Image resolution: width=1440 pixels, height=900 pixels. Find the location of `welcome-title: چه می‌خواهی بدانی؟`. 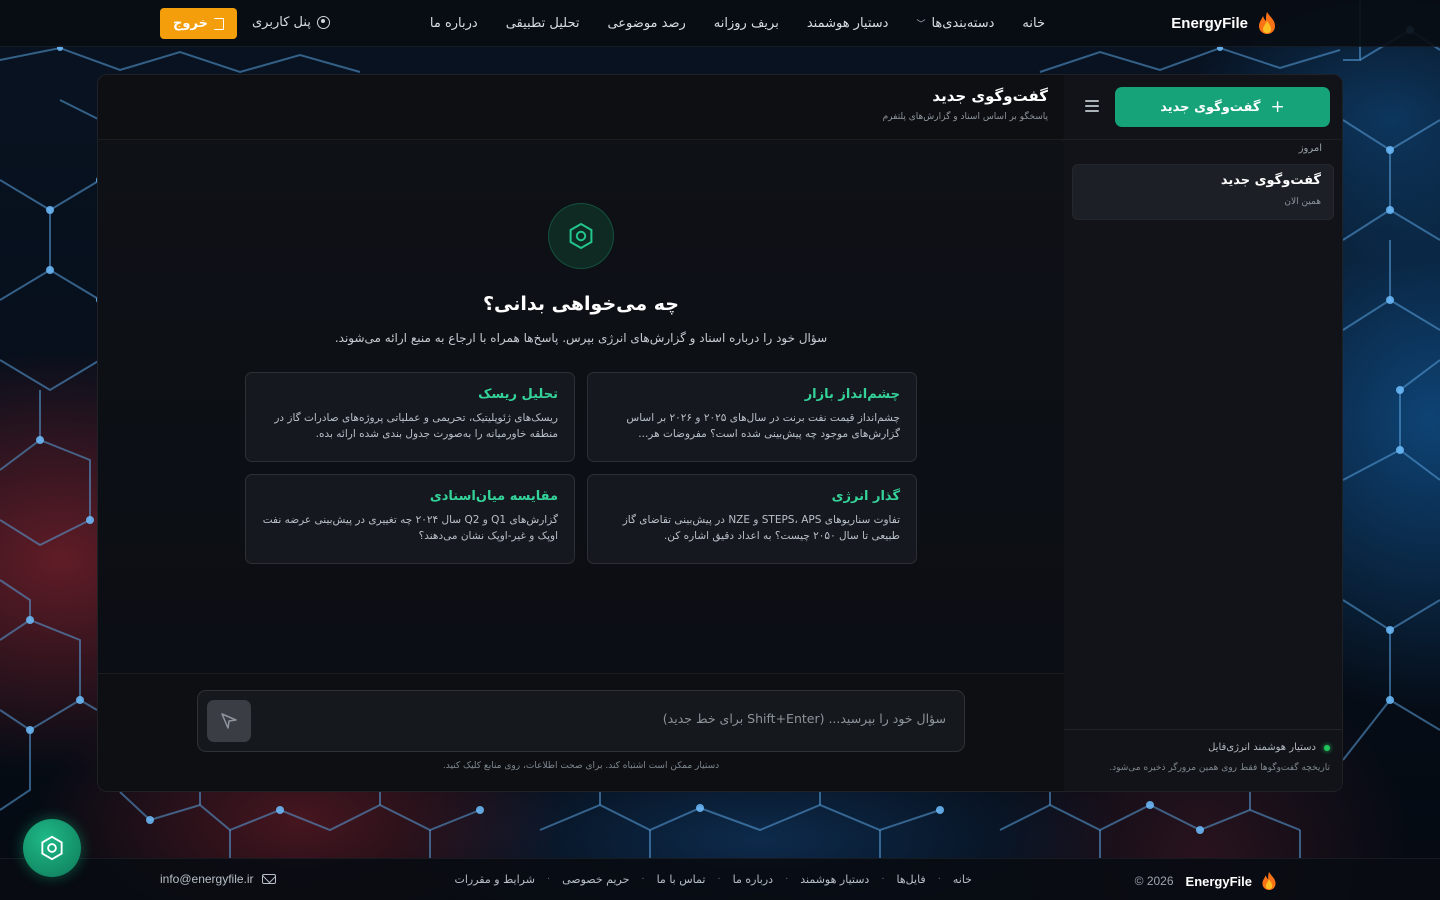

welcome-title: چه می‌خواهی بدانی؟ is located at coordinates (581, 304).